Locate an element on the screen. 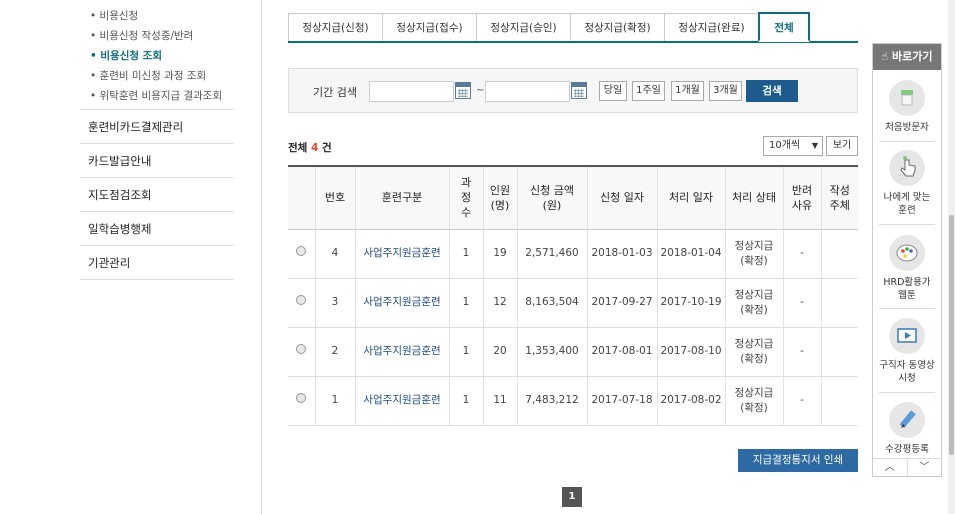  quick-links-title: ☝ 바로가기 is located at coordinates (907, 57).